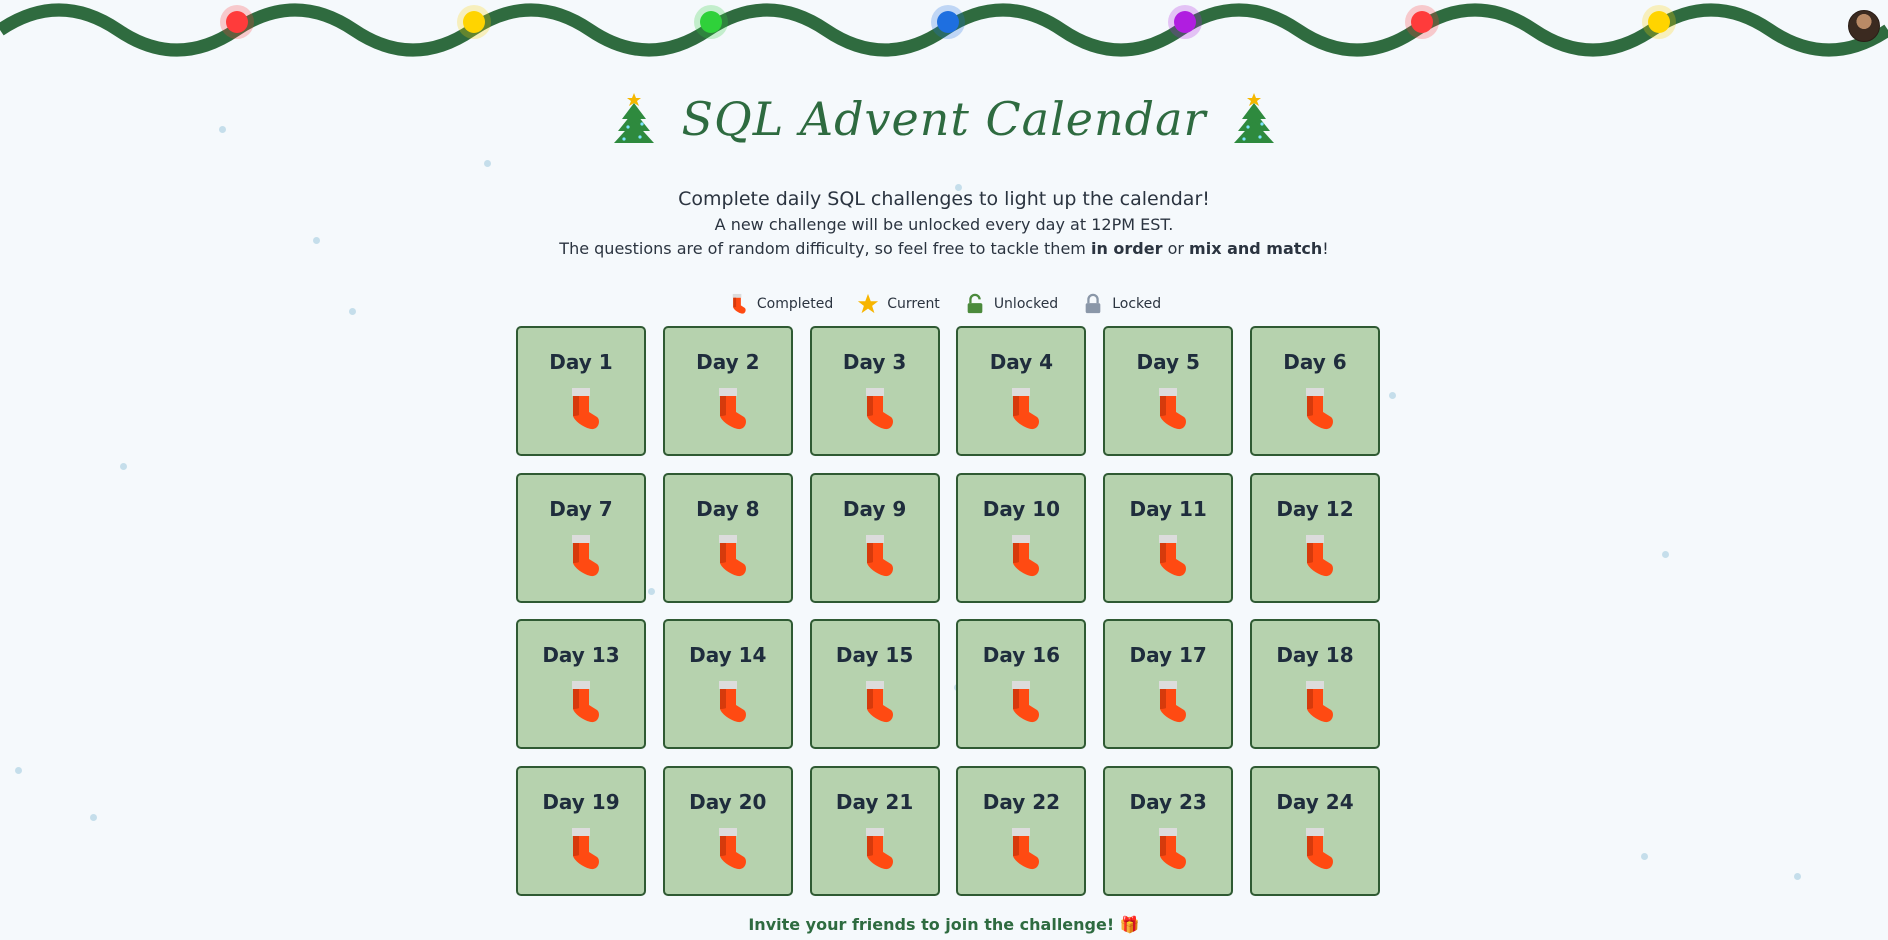 The height and width of the screenshot is (940, 1888). I want to click on day-card-10: Day 10, so click(1021, 537).